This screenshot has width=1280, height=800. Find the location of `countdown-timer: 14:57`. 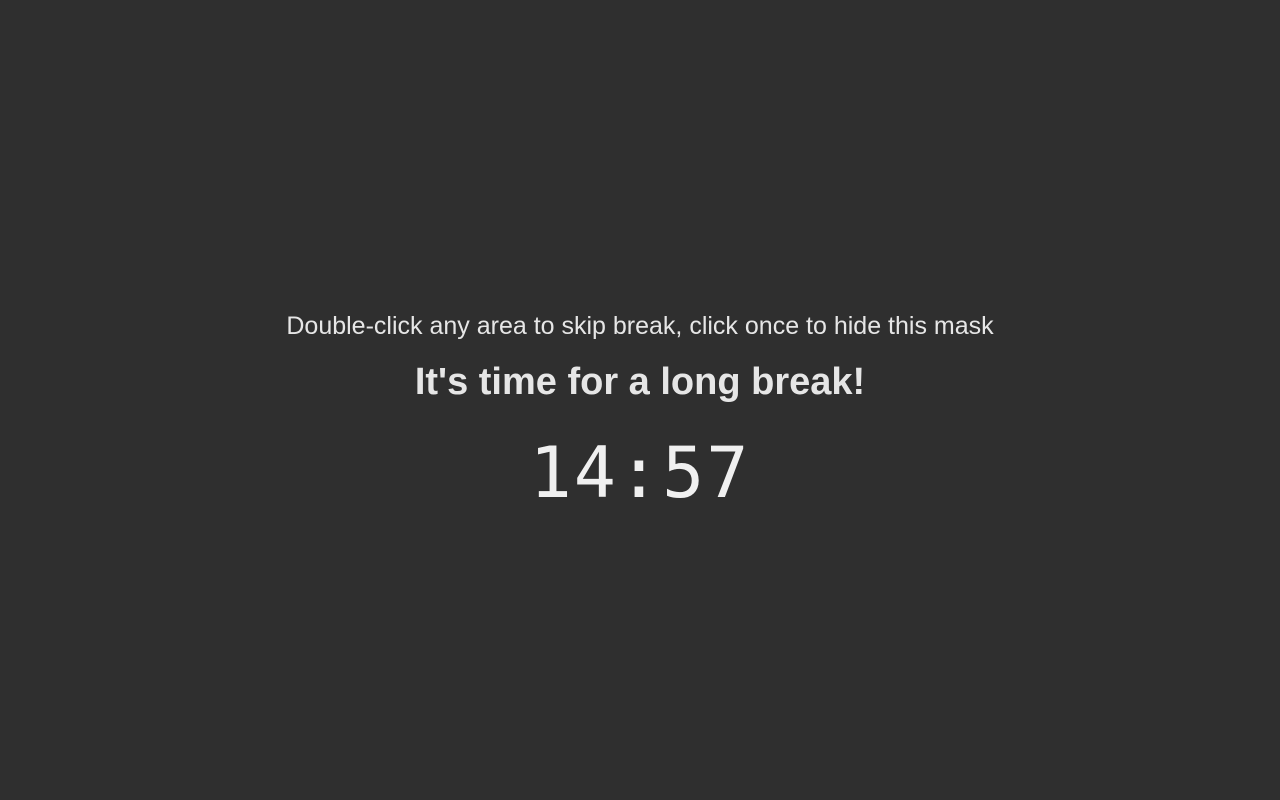

countdown-timer: 14:57 is located at coordinates (640, 473).